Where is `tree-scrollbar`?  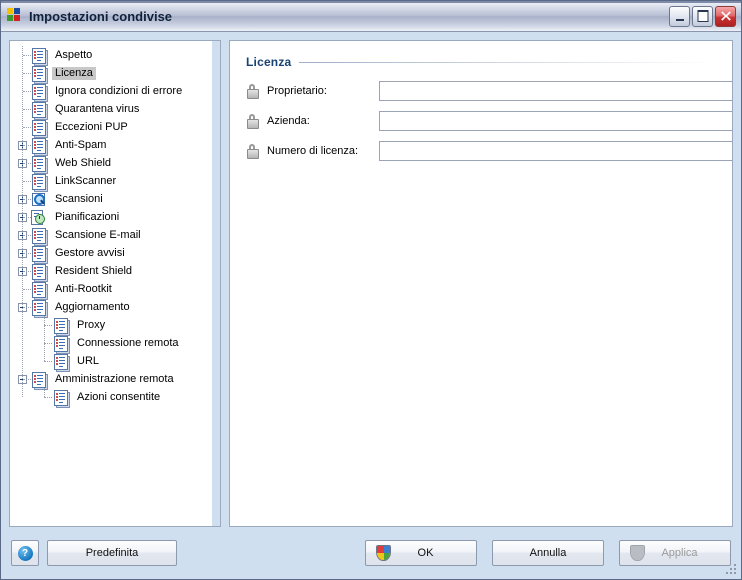 tree-scrollbar is located at coordinates (216, 283).